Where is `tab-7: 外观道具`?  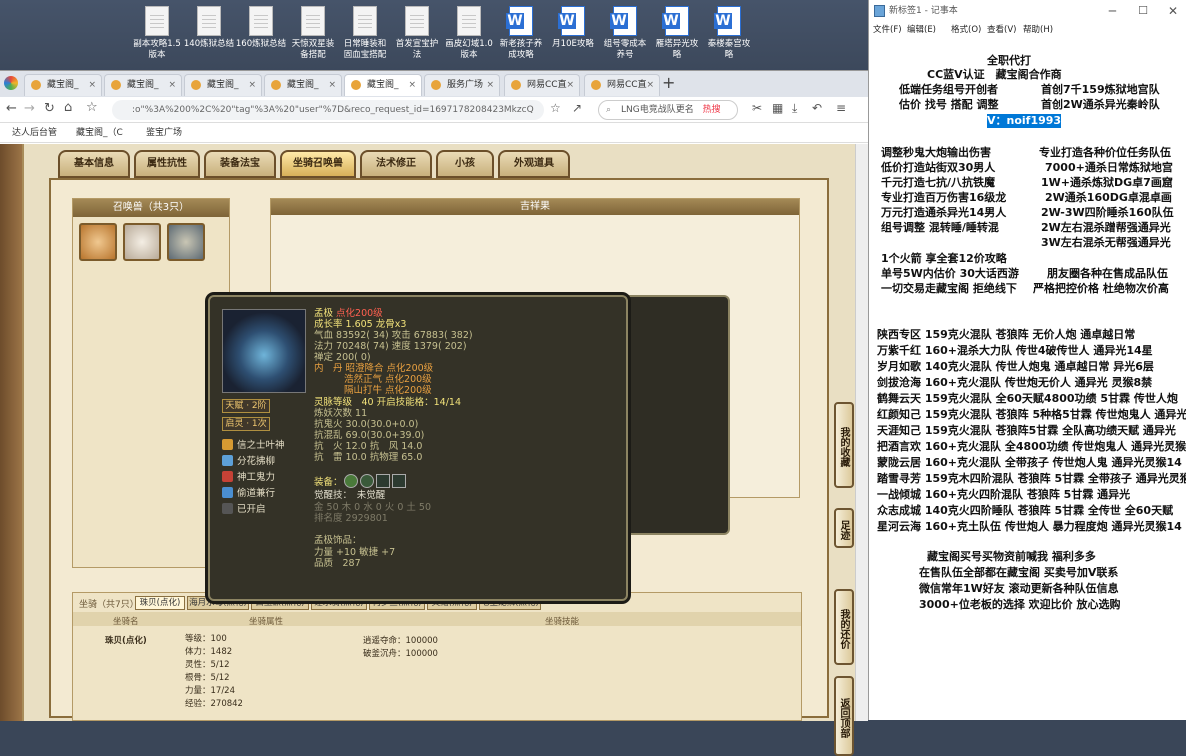 tab-7: 外观道具 is located at coordinates (534, 164).